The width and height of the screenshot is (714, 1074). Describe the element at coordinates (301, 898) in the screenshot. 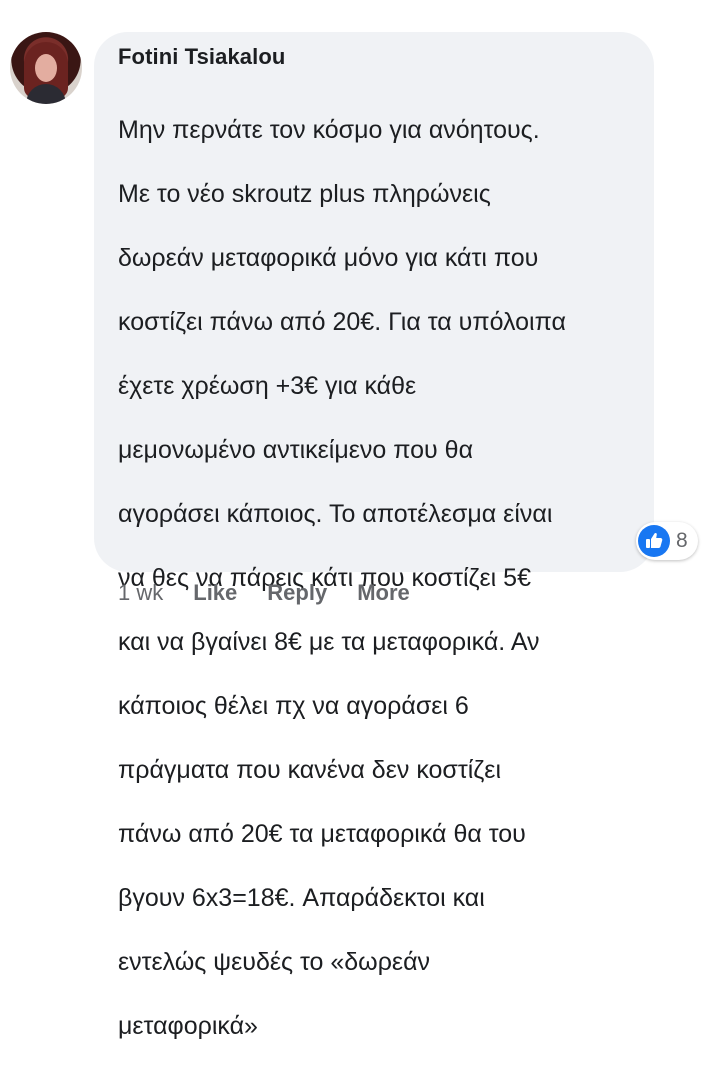

I see `comment-line: βγουν 6x3=18€. Απαράδεκτοι και` at that location.